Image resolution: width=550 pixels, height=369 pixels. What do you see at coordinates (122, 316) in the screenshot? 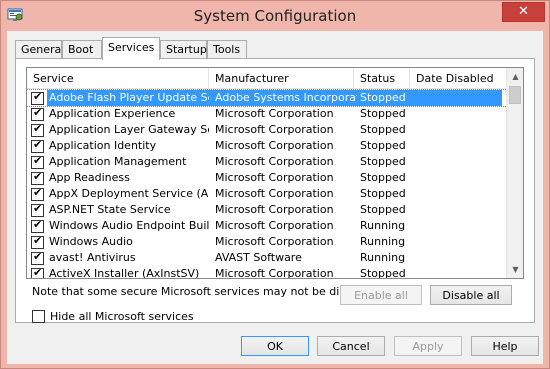
I see `hide-microsoft-services-label: Hide all Microsoft services` at bounding box center [122, 316].